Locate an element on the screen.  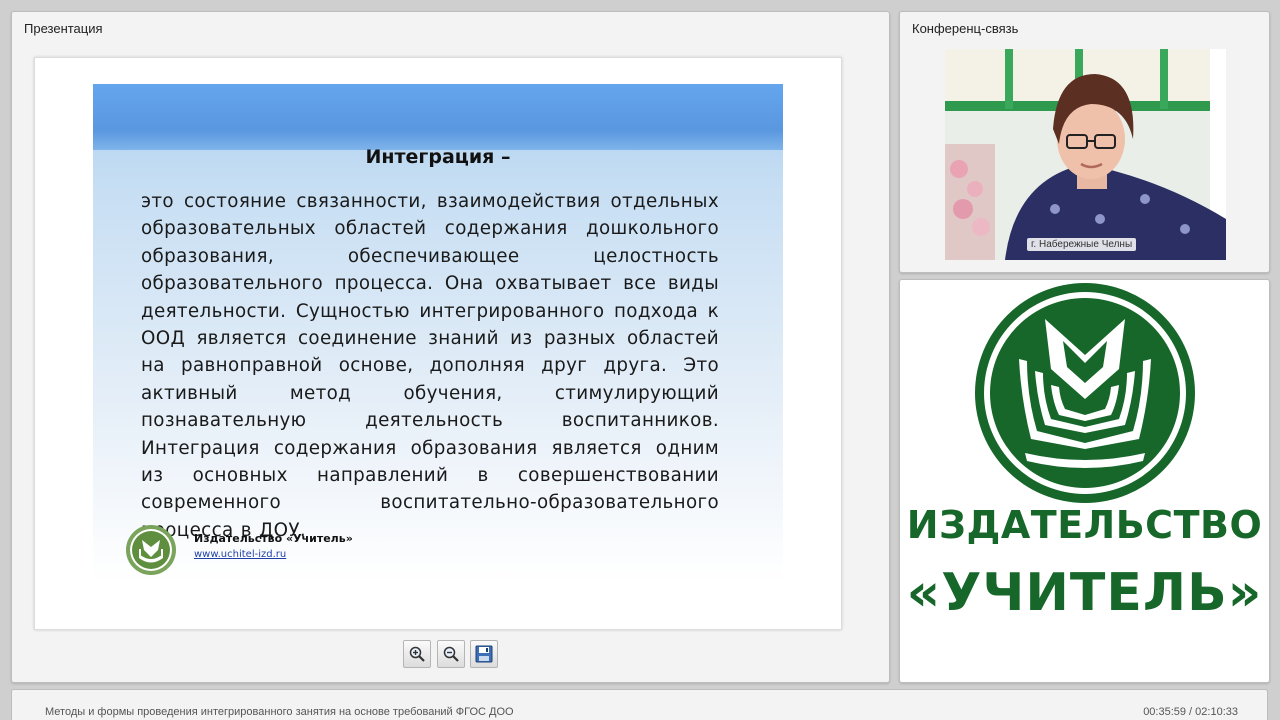
save-button is located at coordinates (484, 654).